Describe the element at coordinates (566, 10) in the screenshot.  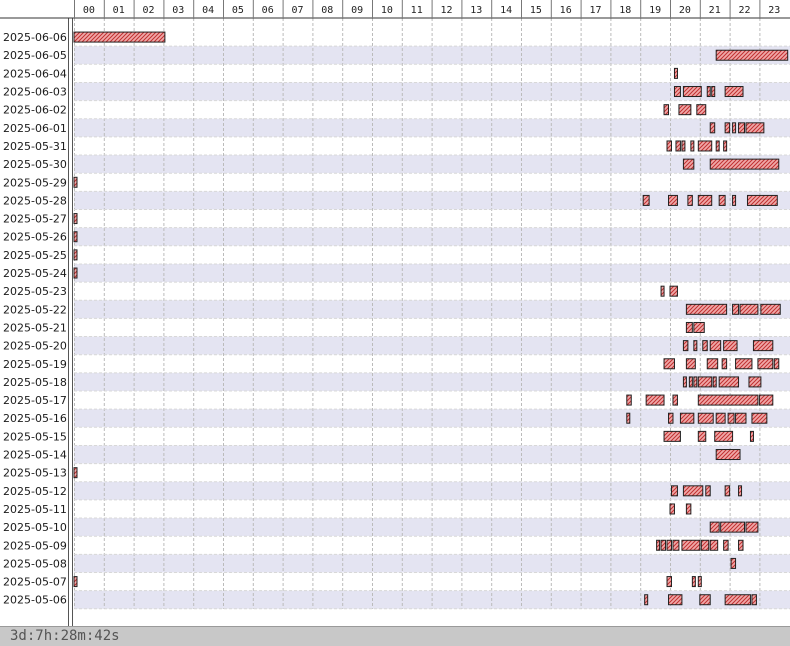
I see `hour-label: 16` at that location.